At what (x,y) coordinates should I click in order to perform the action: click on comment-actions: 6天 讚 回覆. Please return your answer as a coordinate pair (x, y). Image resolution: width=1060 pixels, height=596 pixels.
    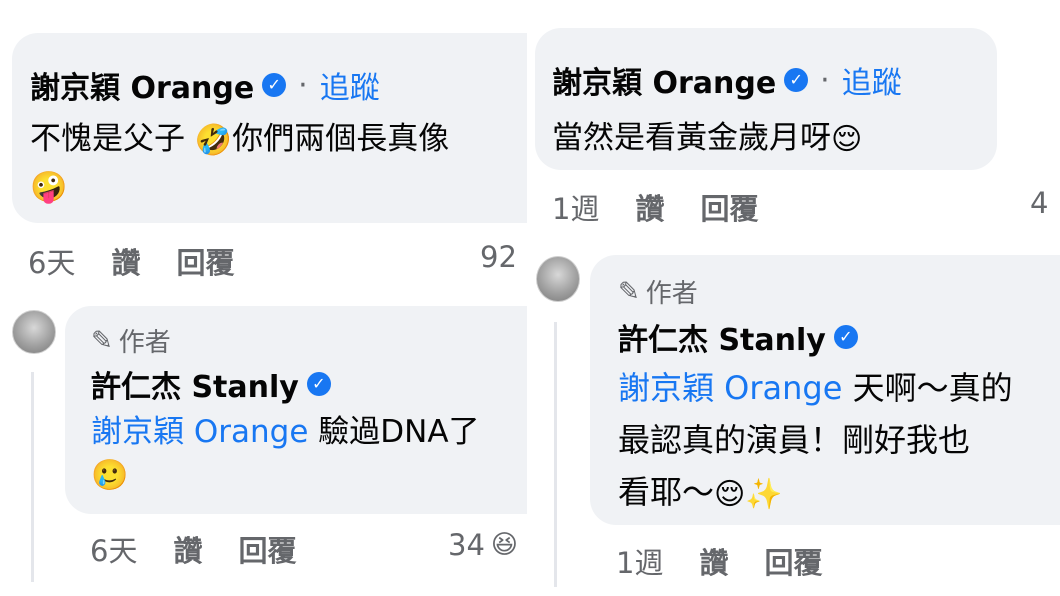
    Looking at the image, I should click on (131, 261).